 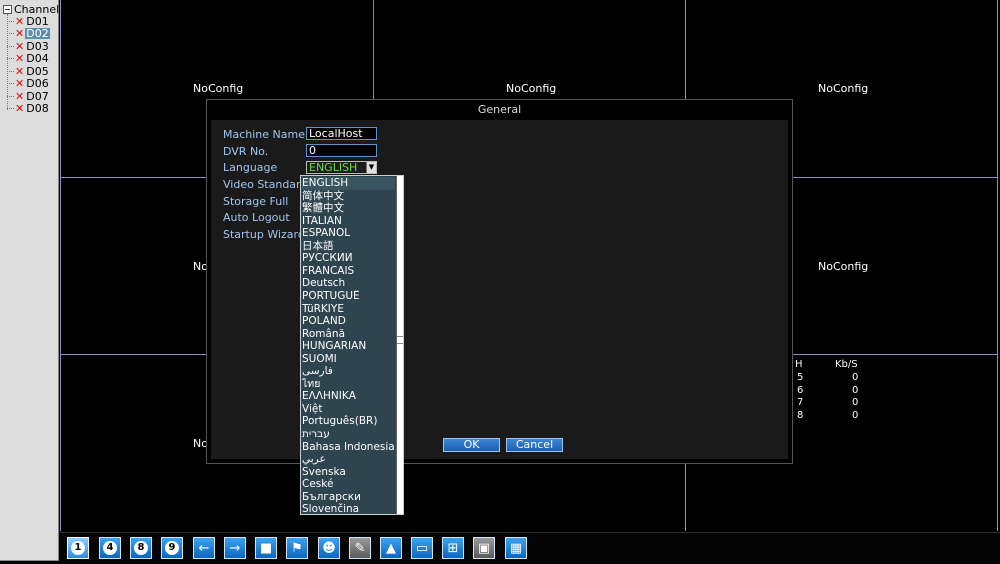 I want to click on scrollbar-thumb, so click(x=400, y=340).